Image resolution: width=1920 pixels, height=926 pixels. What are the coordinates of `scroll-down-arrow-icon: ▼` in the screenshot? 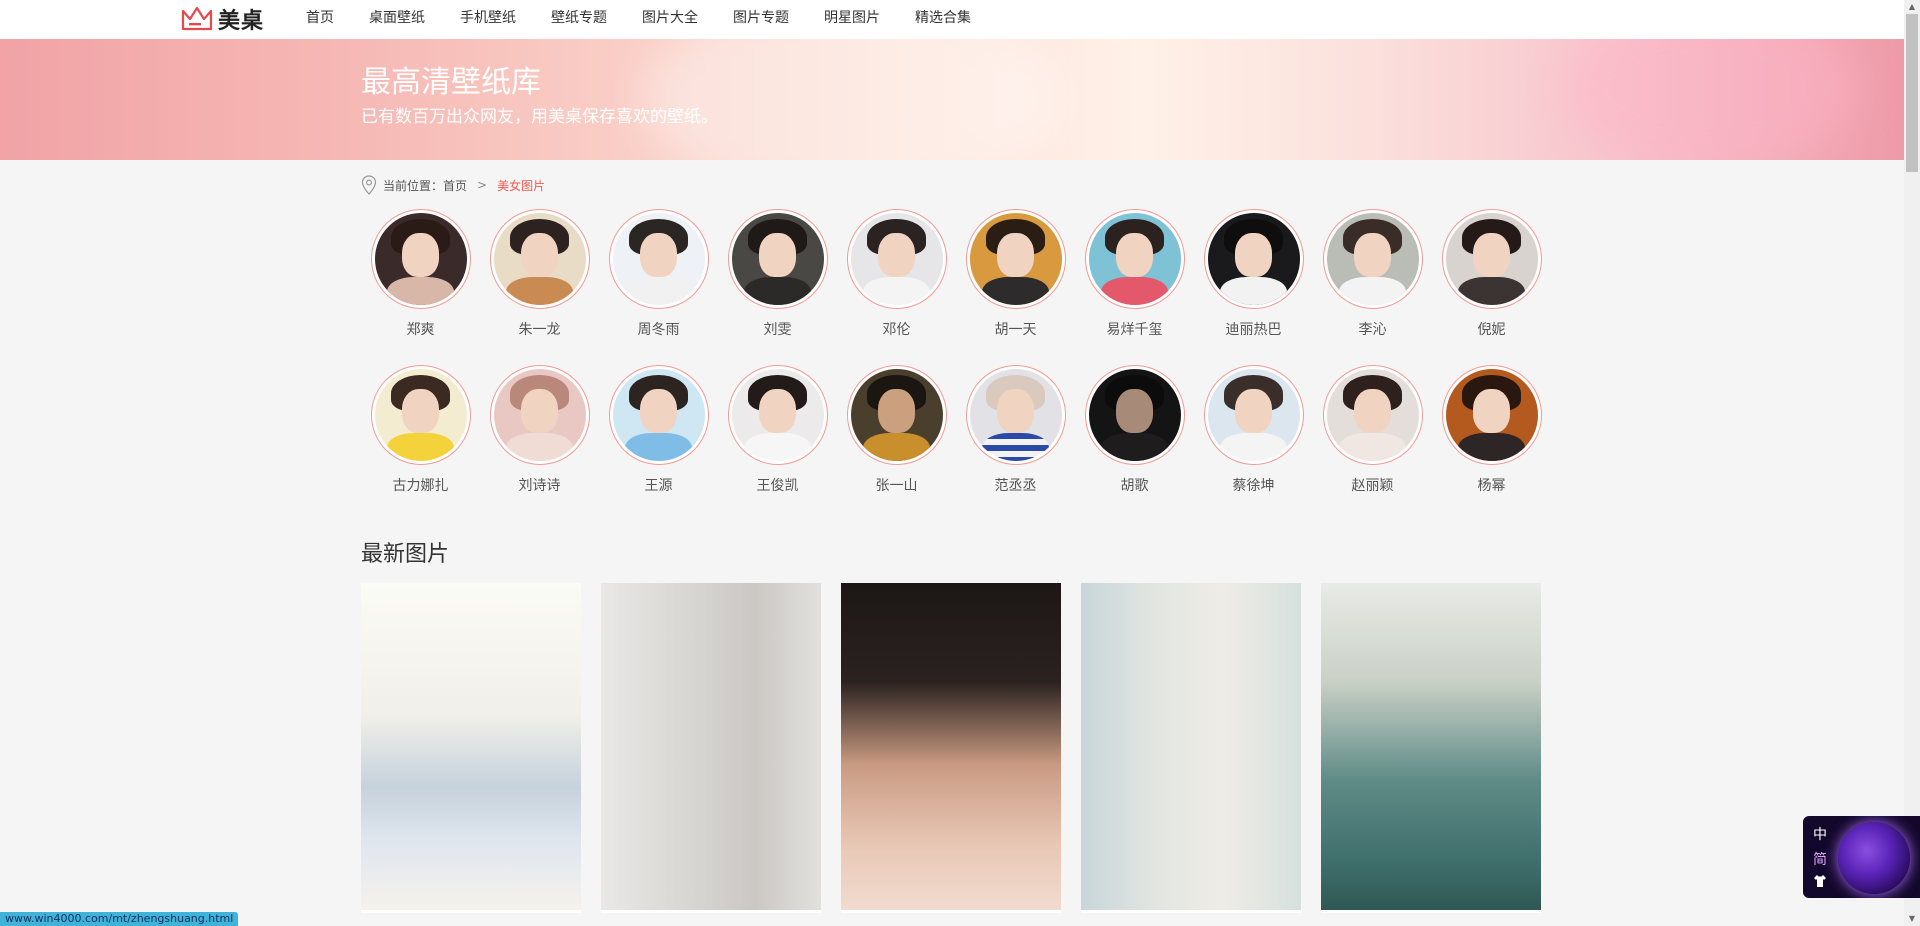 It's located at (1912, 919).